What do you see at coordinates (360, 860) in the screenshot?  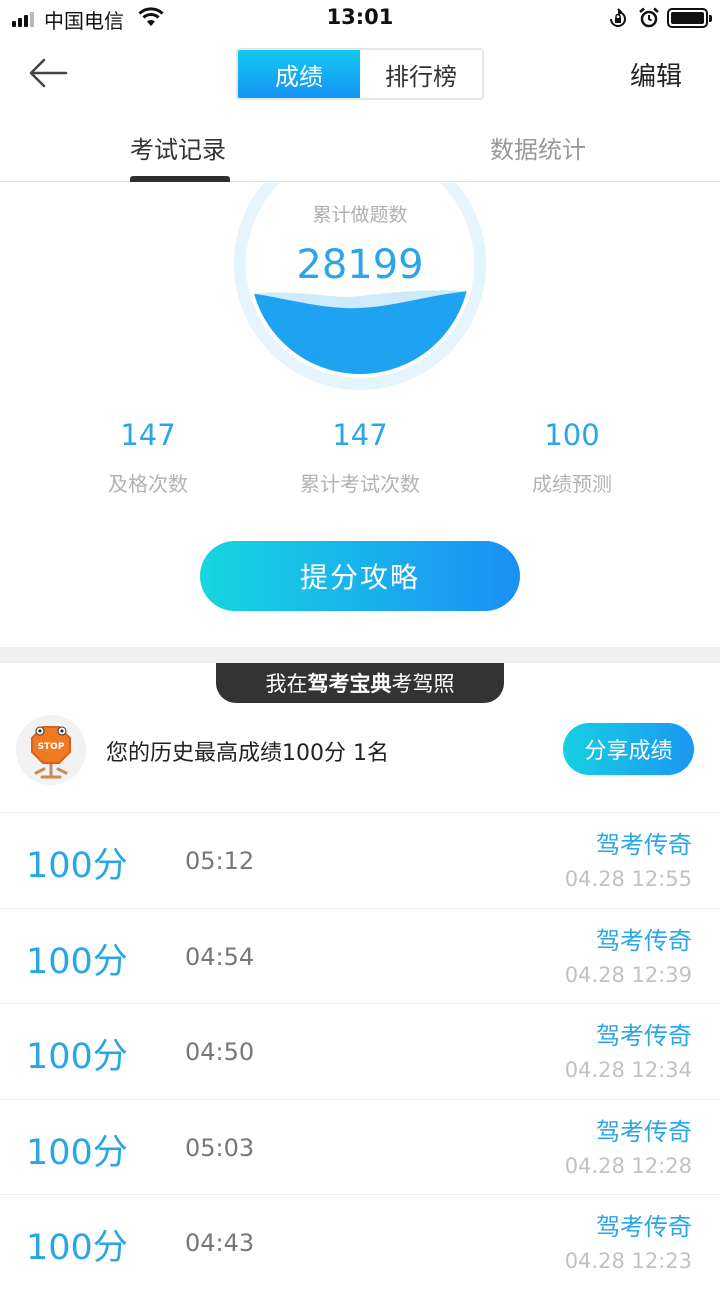 I see `list-item: 100分 05:12 驾考传奇 04.28 12:55` at bounding box center [360, 860].